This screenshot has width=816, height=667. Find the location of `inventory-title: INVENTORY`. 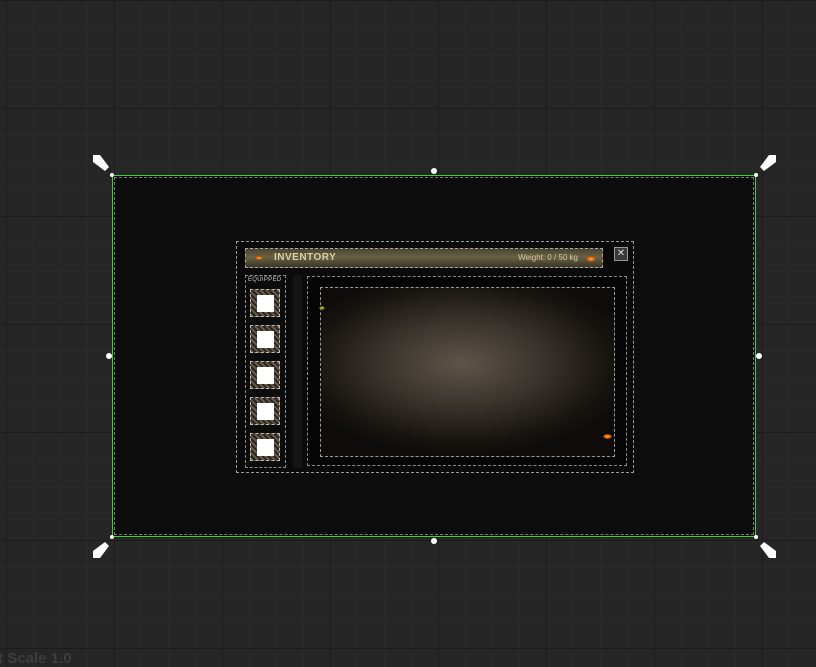

inventory-title: INVENTORY is located at coordinates (305, 257).